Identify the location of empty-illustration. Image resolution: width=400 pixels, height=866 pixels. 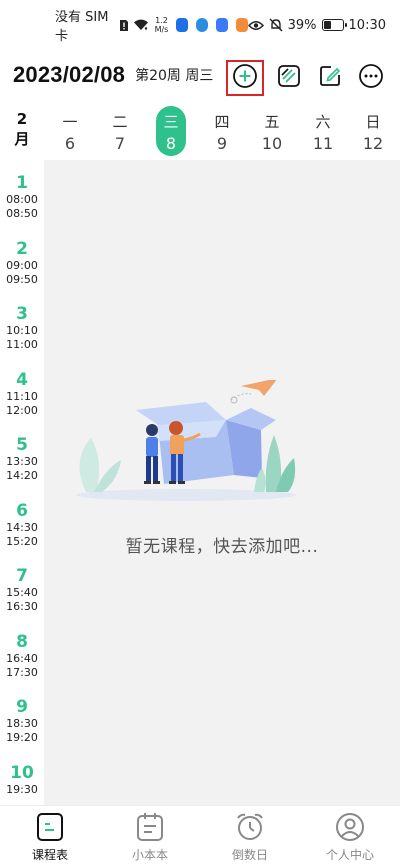
(186, 443).